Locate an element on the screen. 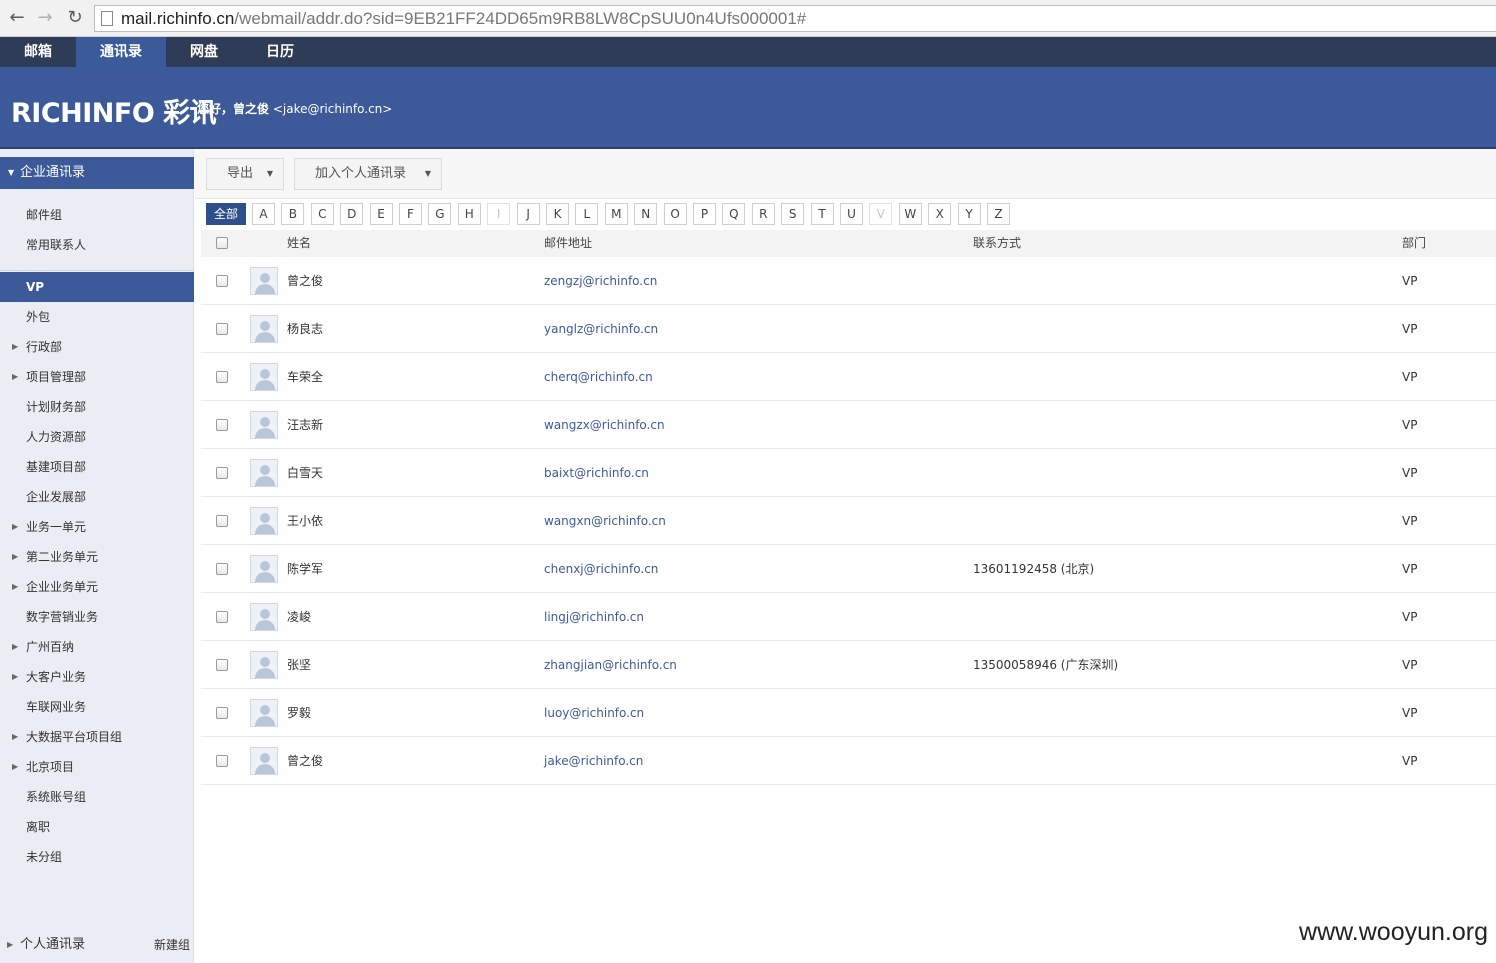 This screenshot has width=1496, height=963. letter-filter-button: J is located at coordinates (528, 214).